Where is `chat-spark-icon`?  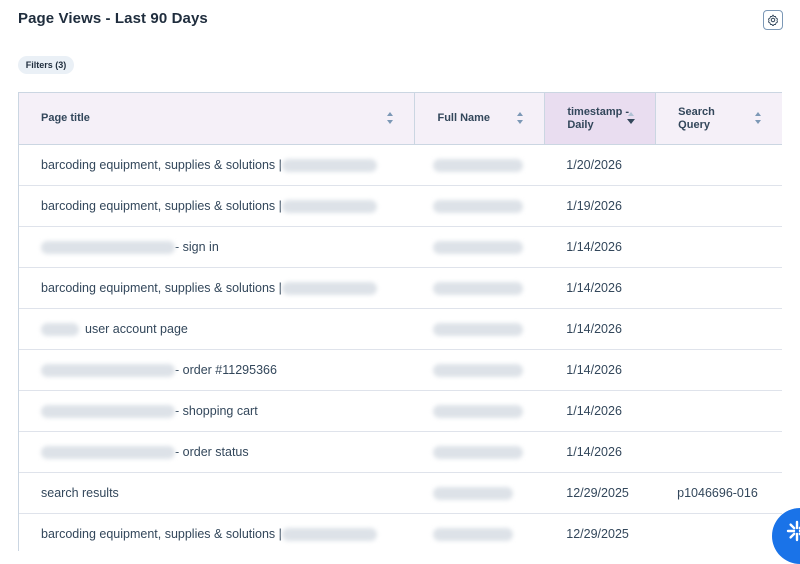
chat-spark-icon is located at coordinates (793, 531).